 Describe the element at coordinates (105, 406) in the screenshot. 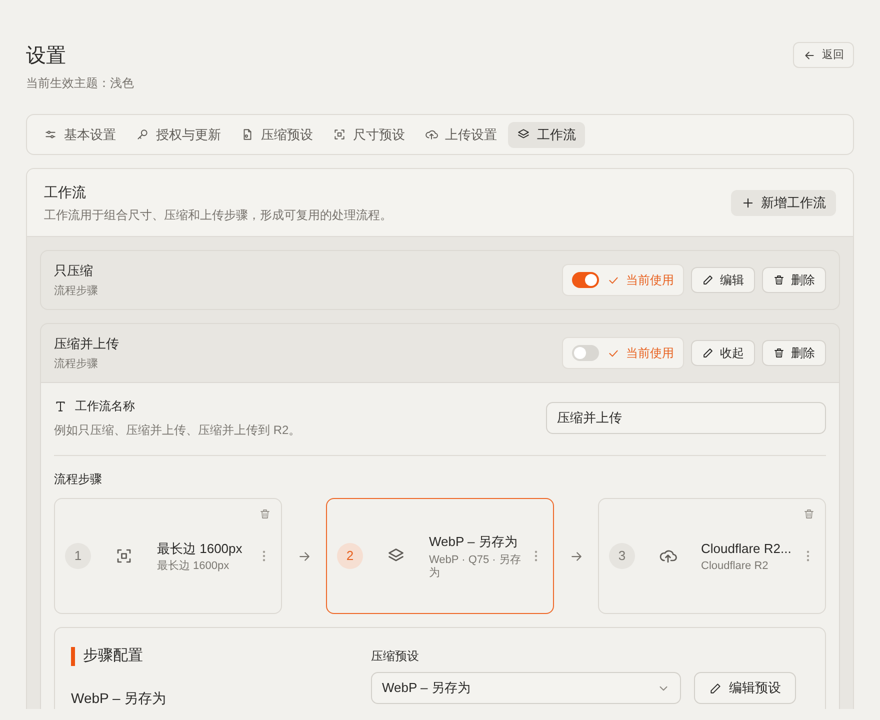

I see `field-label: 工作流名称` at that location.